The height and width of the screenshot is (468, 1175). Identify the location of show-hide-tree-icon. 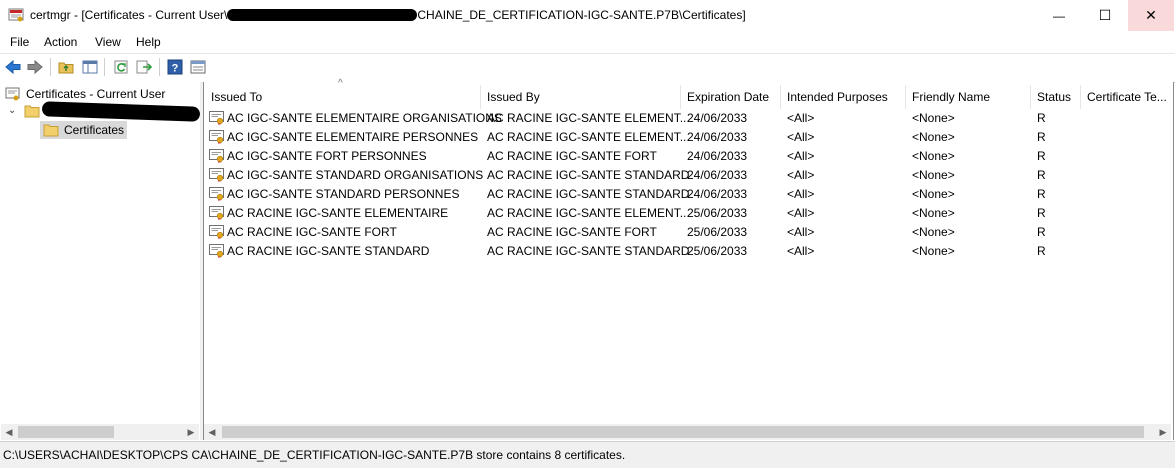
(90, 67).